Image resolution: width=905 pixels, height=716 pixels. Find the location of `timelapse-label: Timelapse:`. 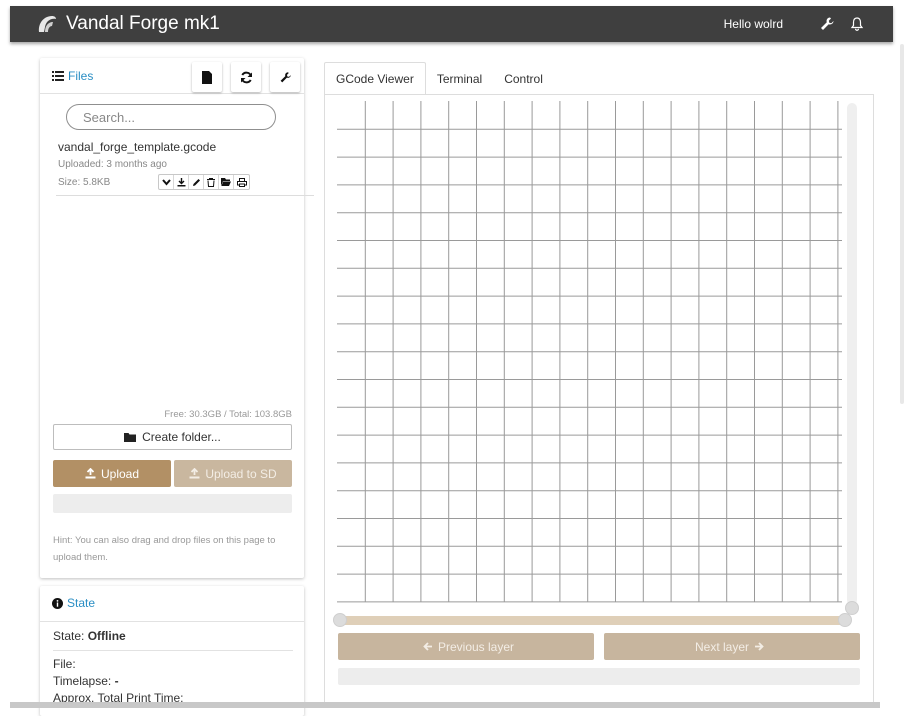

timelapse-label: Timelapse: is located at coordinates (82, 681).